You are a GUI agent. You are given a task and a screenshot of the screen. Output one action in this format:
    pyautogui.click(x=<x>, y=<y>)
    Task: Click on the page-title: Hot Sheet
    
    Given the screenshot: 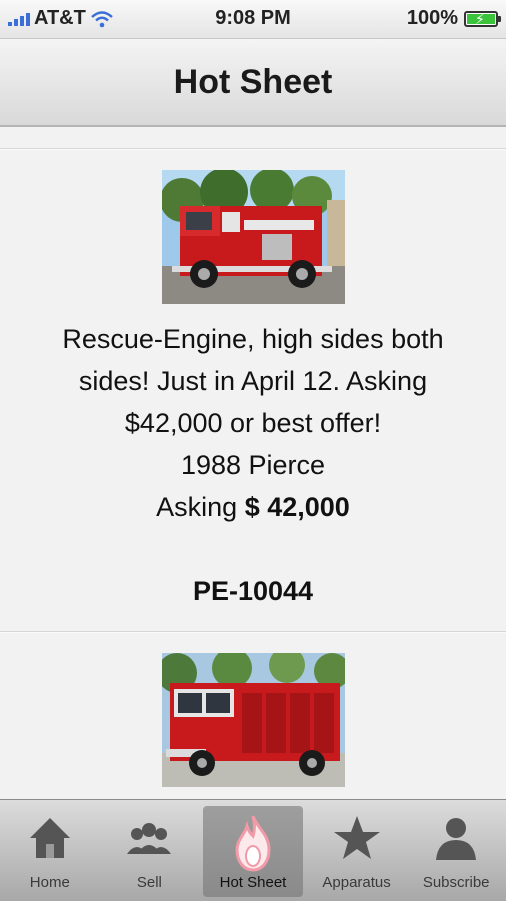 What is the action you would take?
    pyautogui.click(x=253, y=82)
    